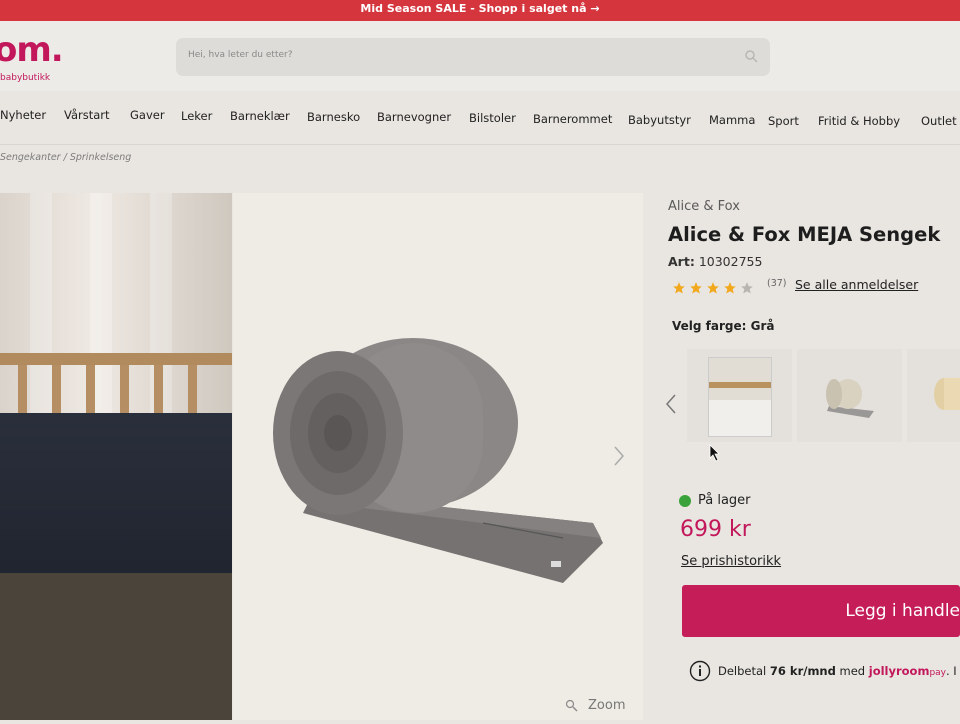 The height and width of the screenshot is (724, 960). I want to click on breadcrumb-item-sengekanter: Sengekanter /, so click(33, 157).